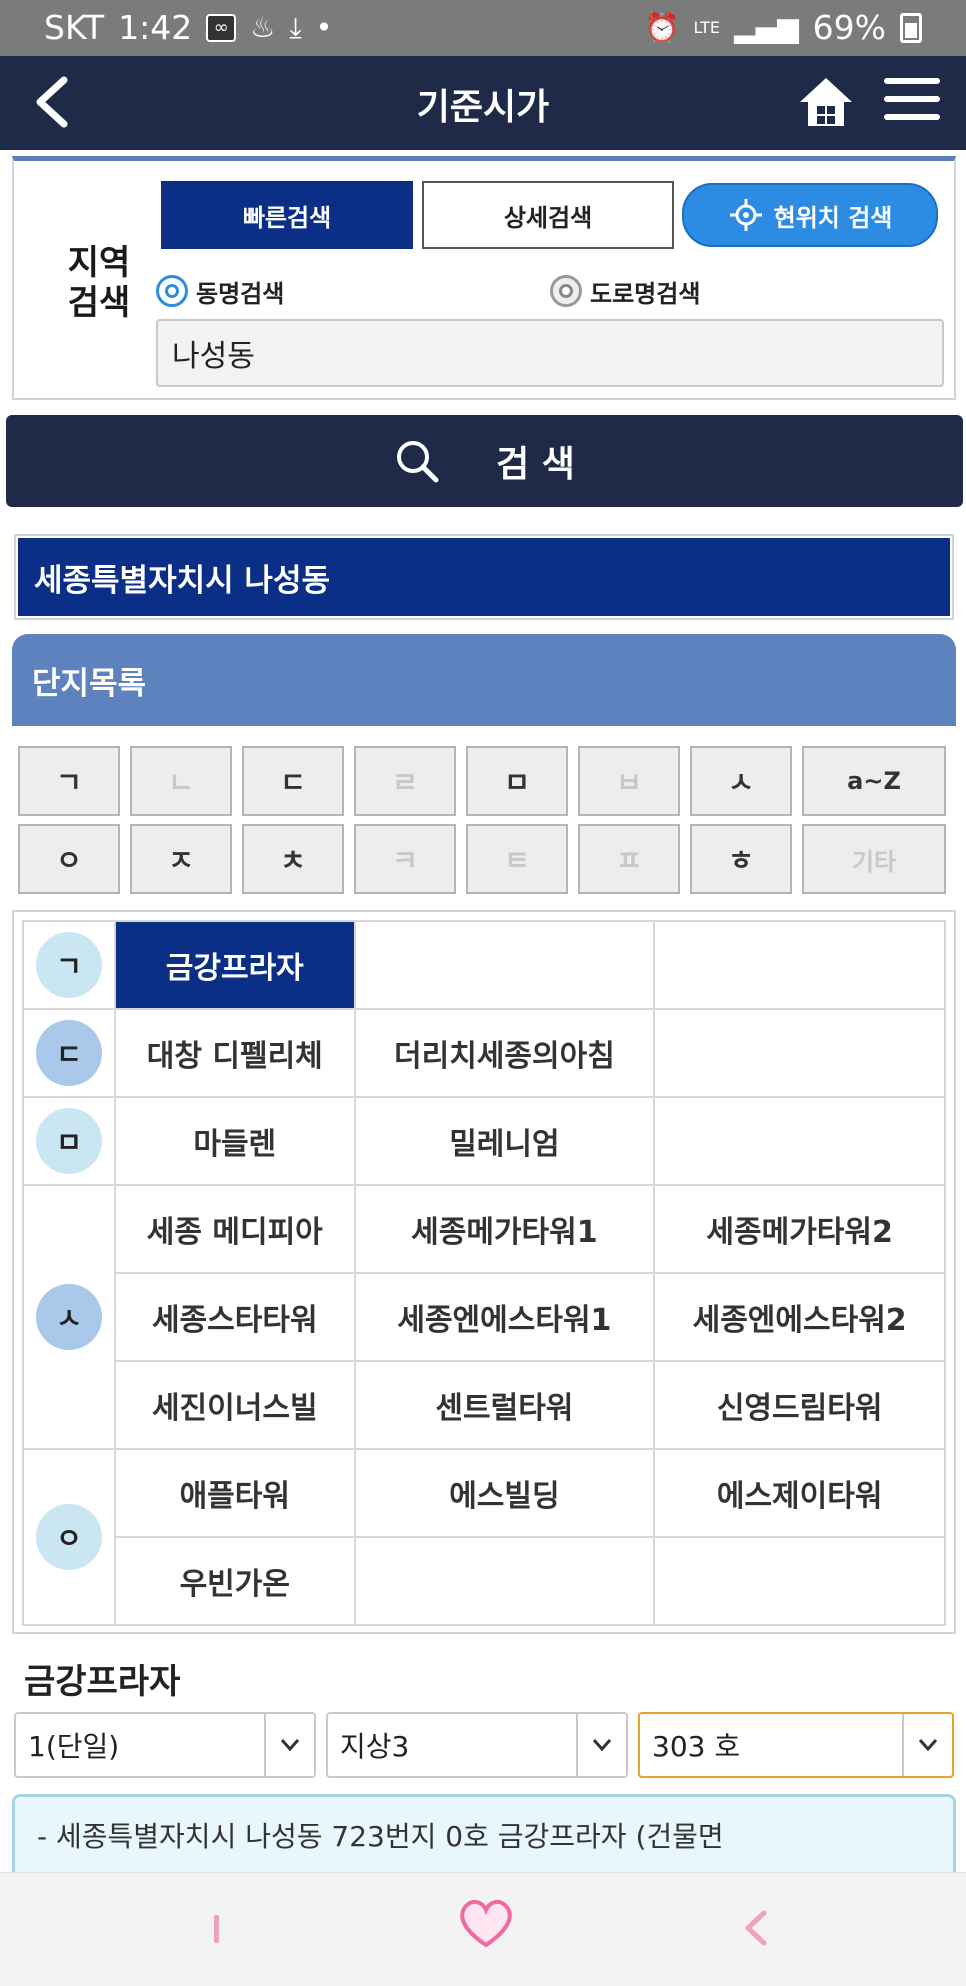 This screenshot has height=1986, width=966. Describe the element at coordinates (504, 1317) in the screenshot. I see `complex-item: 세종엔에스타워1` at that location.